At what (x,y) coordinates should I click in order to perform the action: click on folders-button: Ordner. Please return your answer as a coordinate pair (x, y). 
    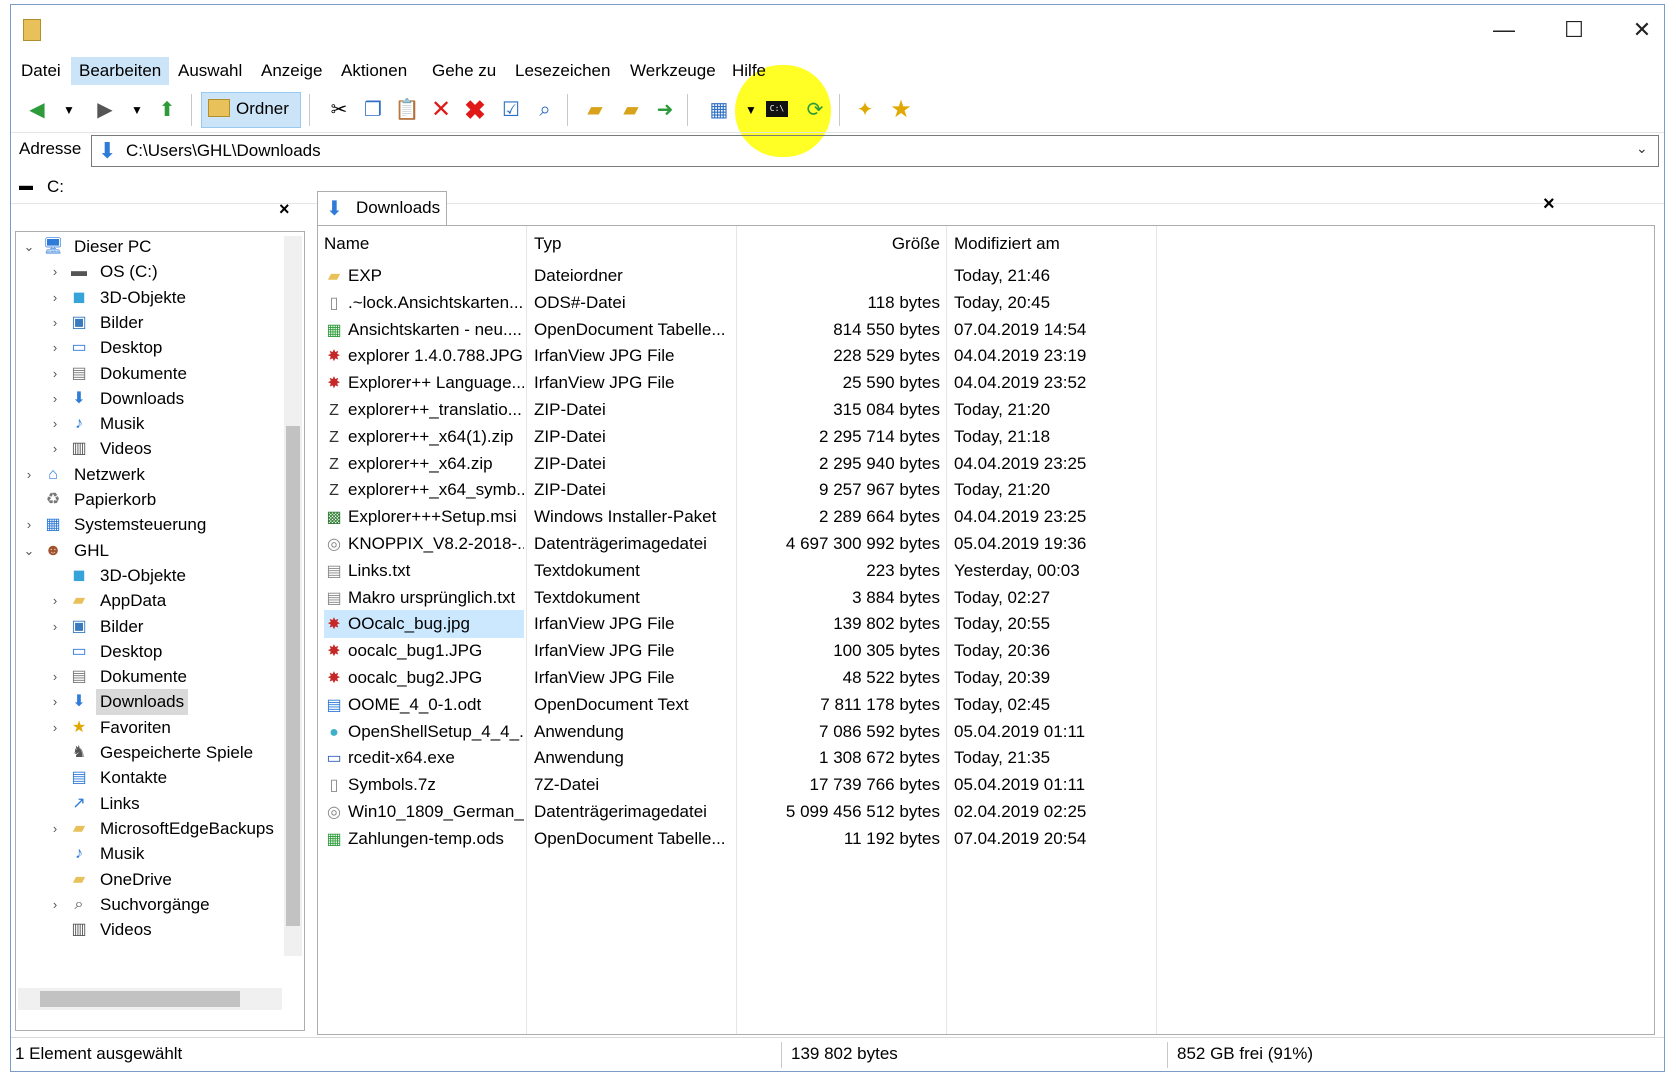
    Looking at the image, I should click on (251, 110).